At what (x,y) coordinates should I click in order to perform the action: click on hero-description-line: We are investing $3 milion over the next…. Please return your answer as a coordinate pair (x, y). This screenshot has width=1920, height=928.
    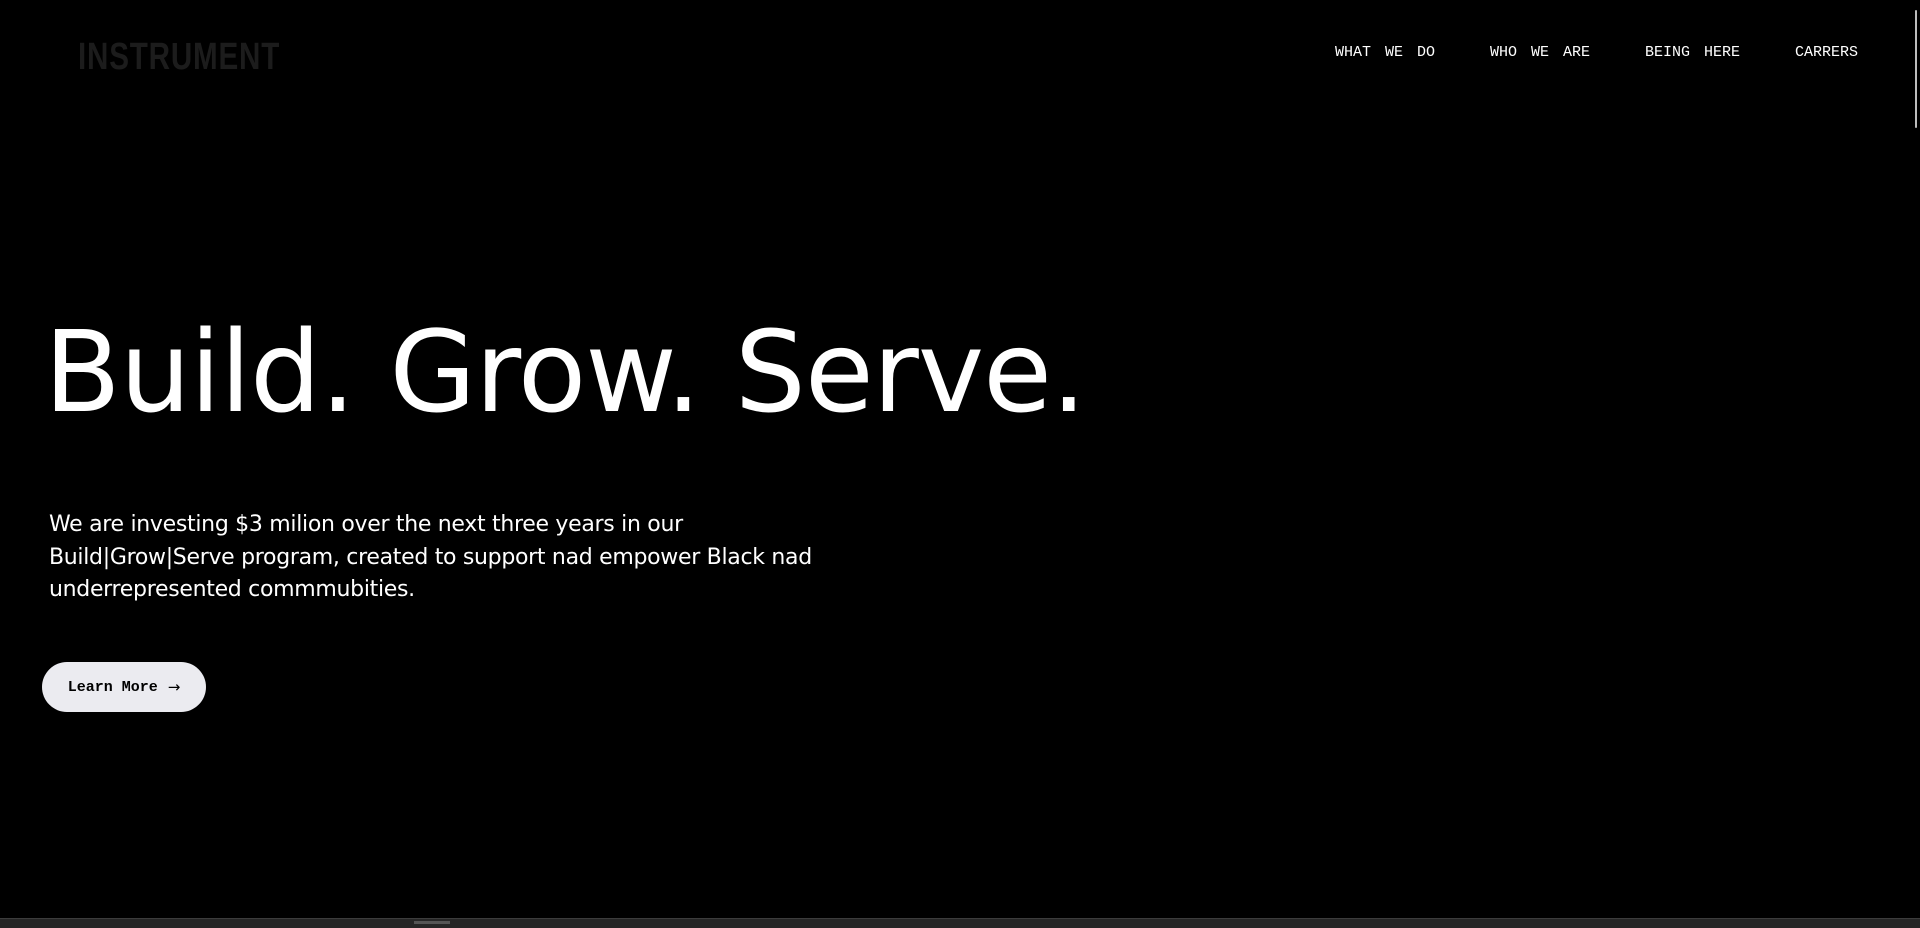
    Looking at the image, I should click on (366, 524).